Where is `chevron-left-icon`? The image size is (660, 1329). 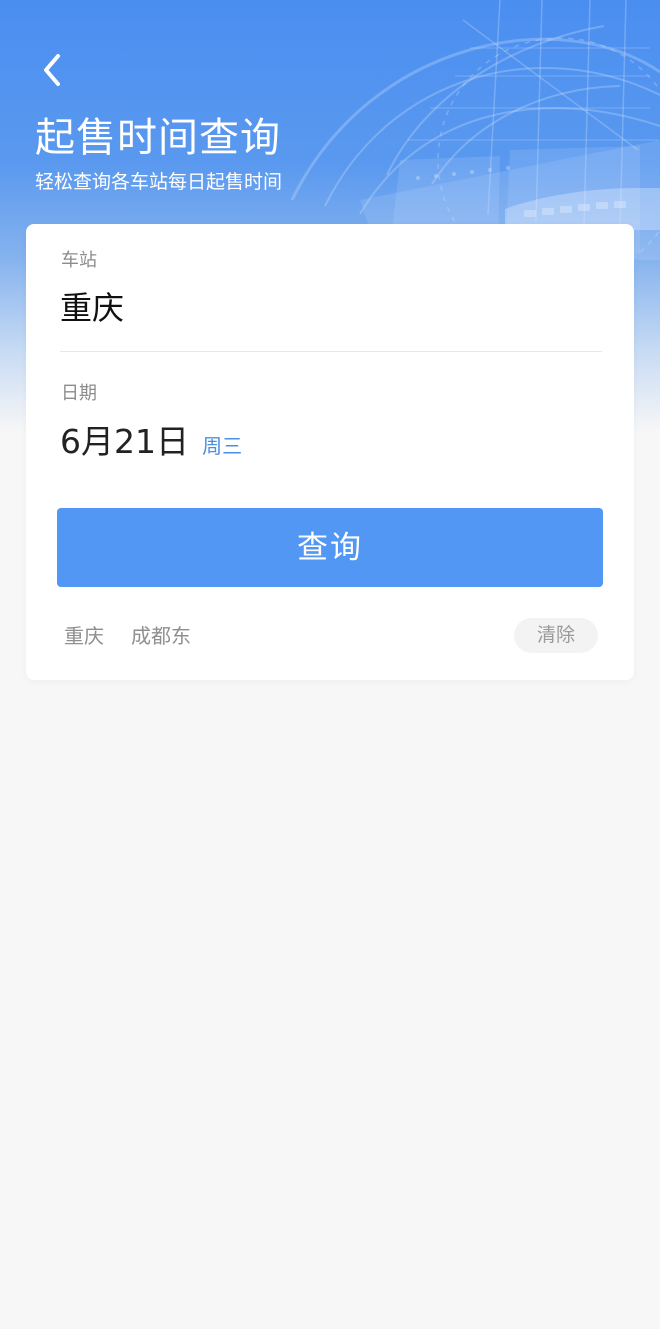
chevron-left-icon is located at coordinates (52, 70).